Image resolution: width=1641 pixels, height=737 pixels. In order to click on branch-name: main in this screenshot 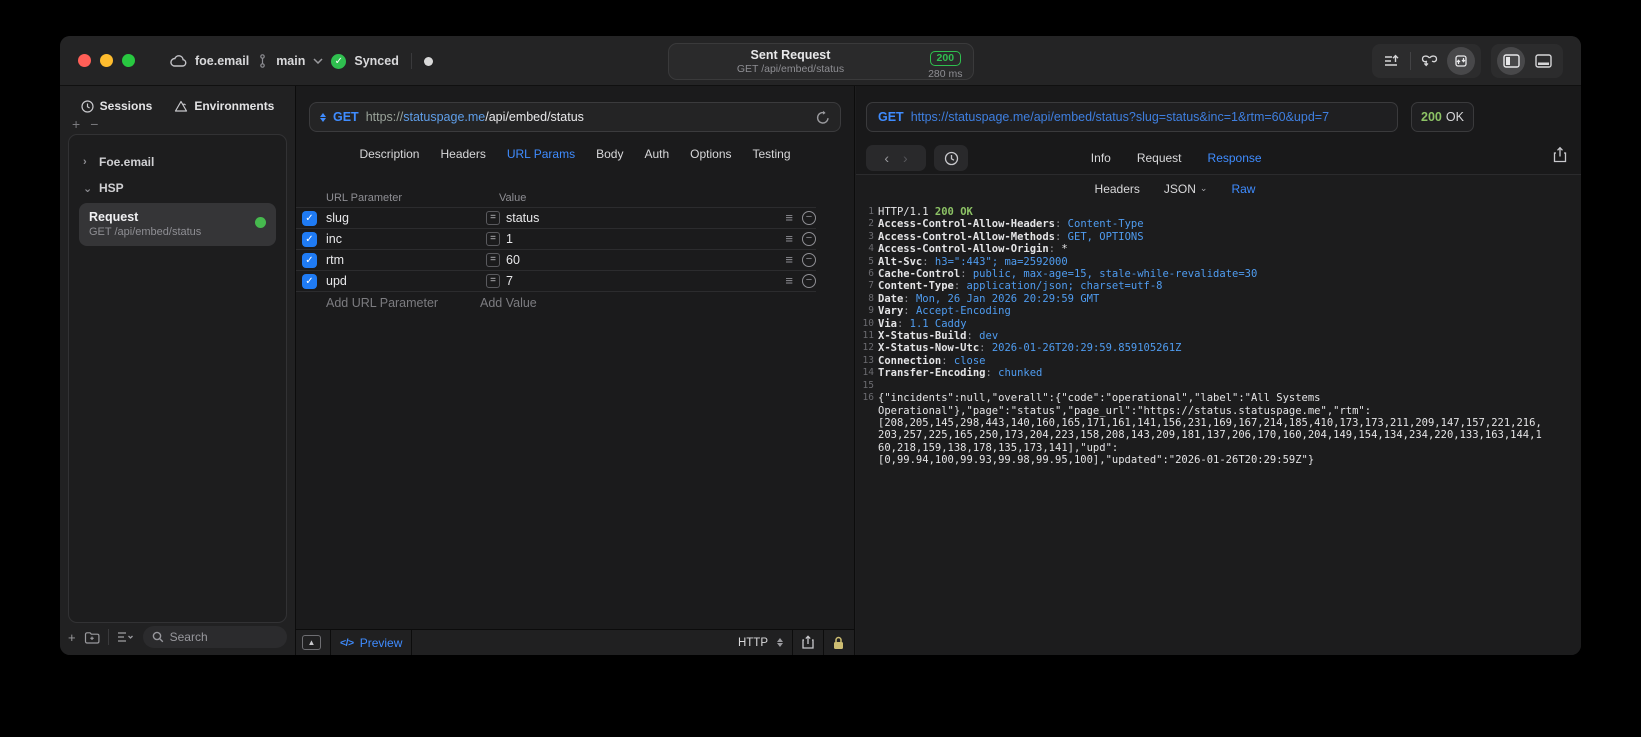, I will do `click(290, 61)`.